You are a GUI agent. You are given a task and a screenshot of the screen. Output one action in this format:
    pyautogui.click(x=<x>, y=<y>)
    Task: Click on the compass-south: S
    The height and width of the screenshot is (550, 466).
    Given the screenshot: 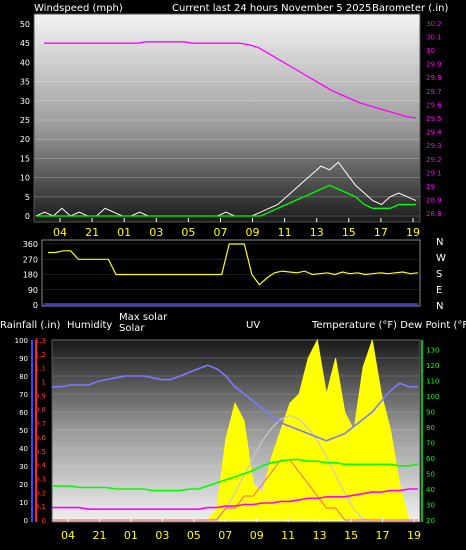 What is the action you would take?
    pyautogui.click(x=439, y=274)
    